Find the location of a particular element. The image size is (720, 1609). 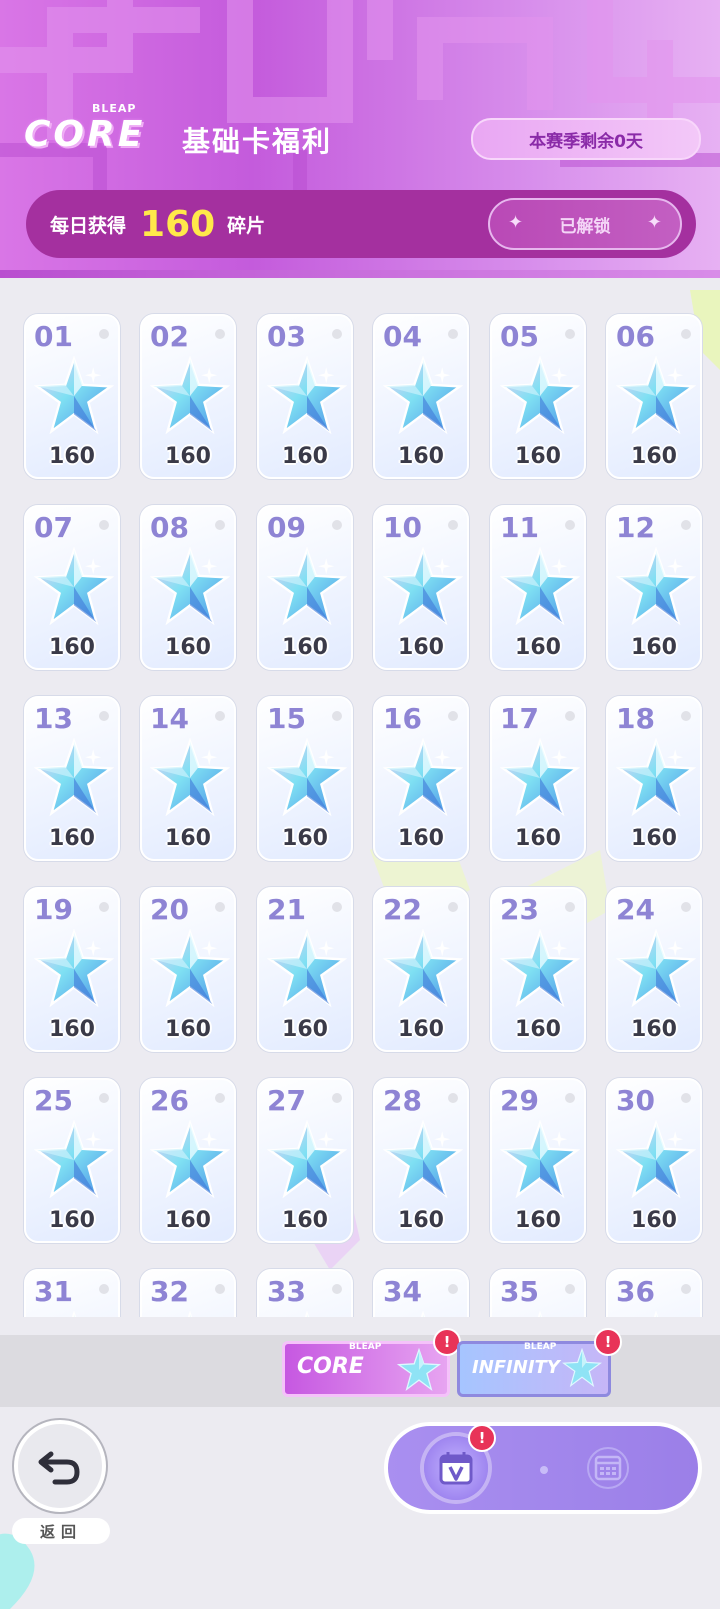

reward-day-number: 01 is located at coordinates (53, 336).